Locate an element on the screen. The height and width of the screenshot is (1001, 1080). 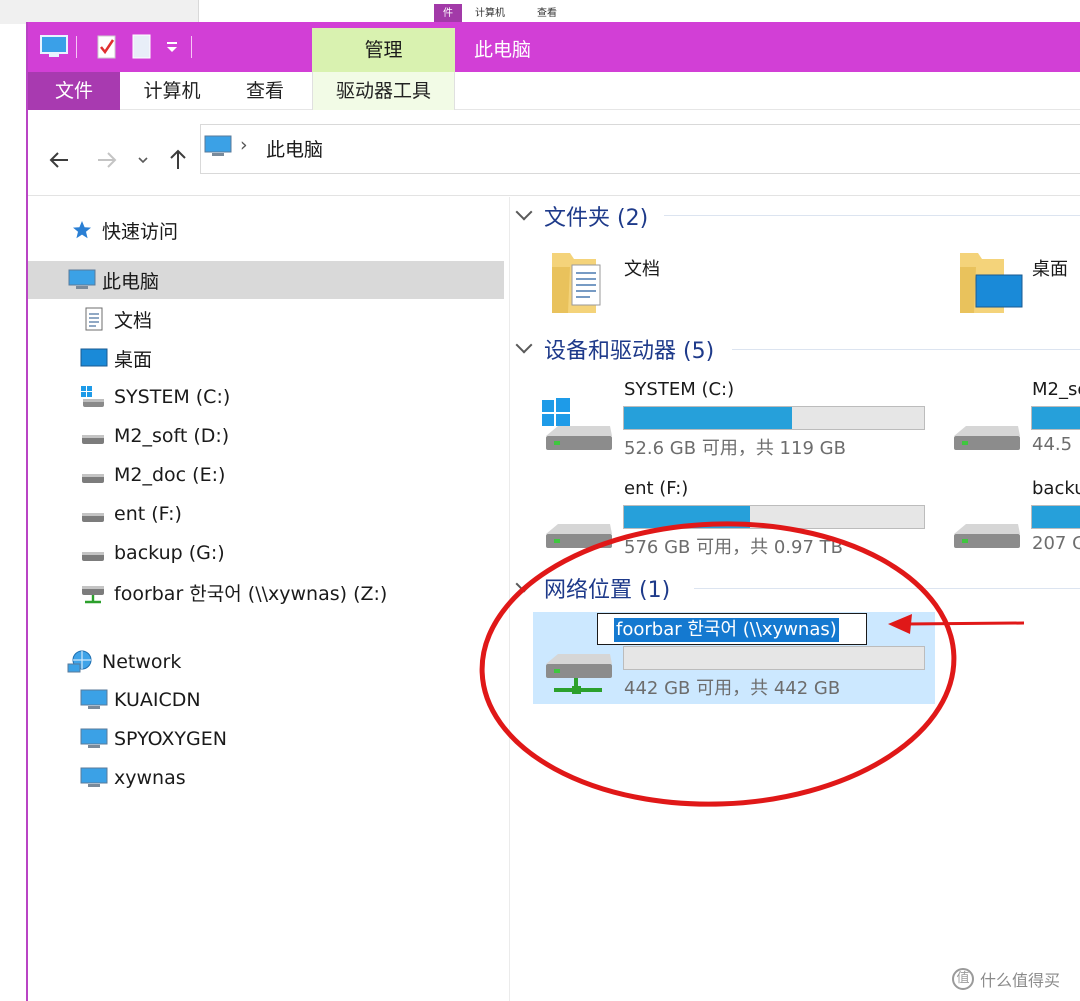
breadcrumb-chevron-icon: › is located at coordinates (244, 145).